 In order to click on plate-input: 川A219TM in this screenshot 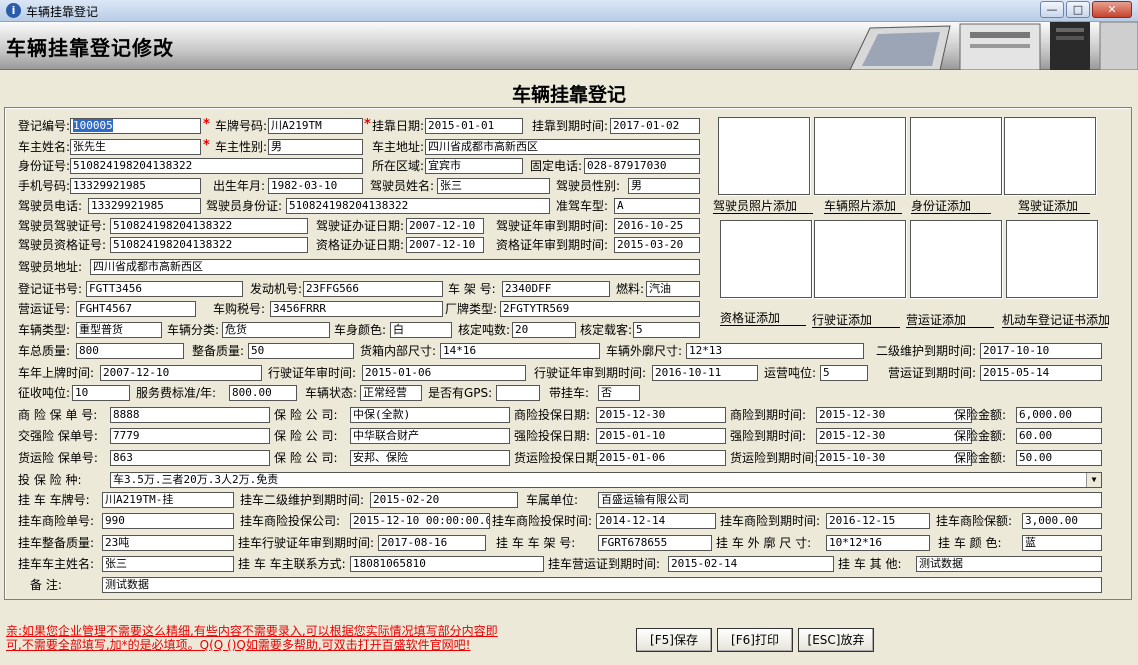, I will do `click(315, 126)`.